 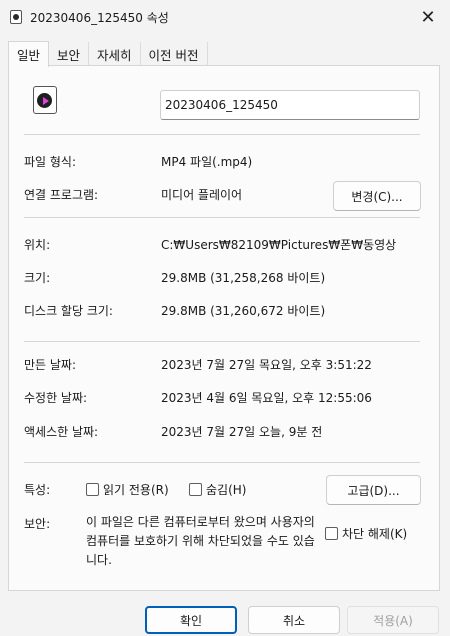 I want to click on hidden-label: 숨김(H), so click(x=226, y=490).